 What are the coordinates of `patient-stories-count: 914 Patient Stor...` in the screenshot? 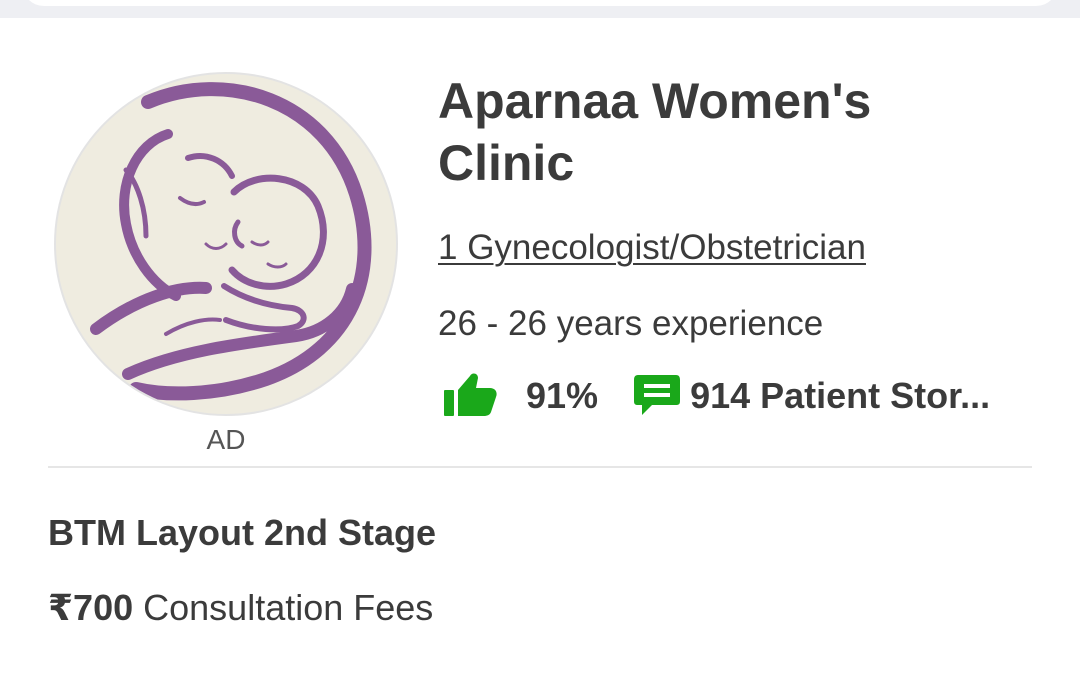 It's located at (840, 395).